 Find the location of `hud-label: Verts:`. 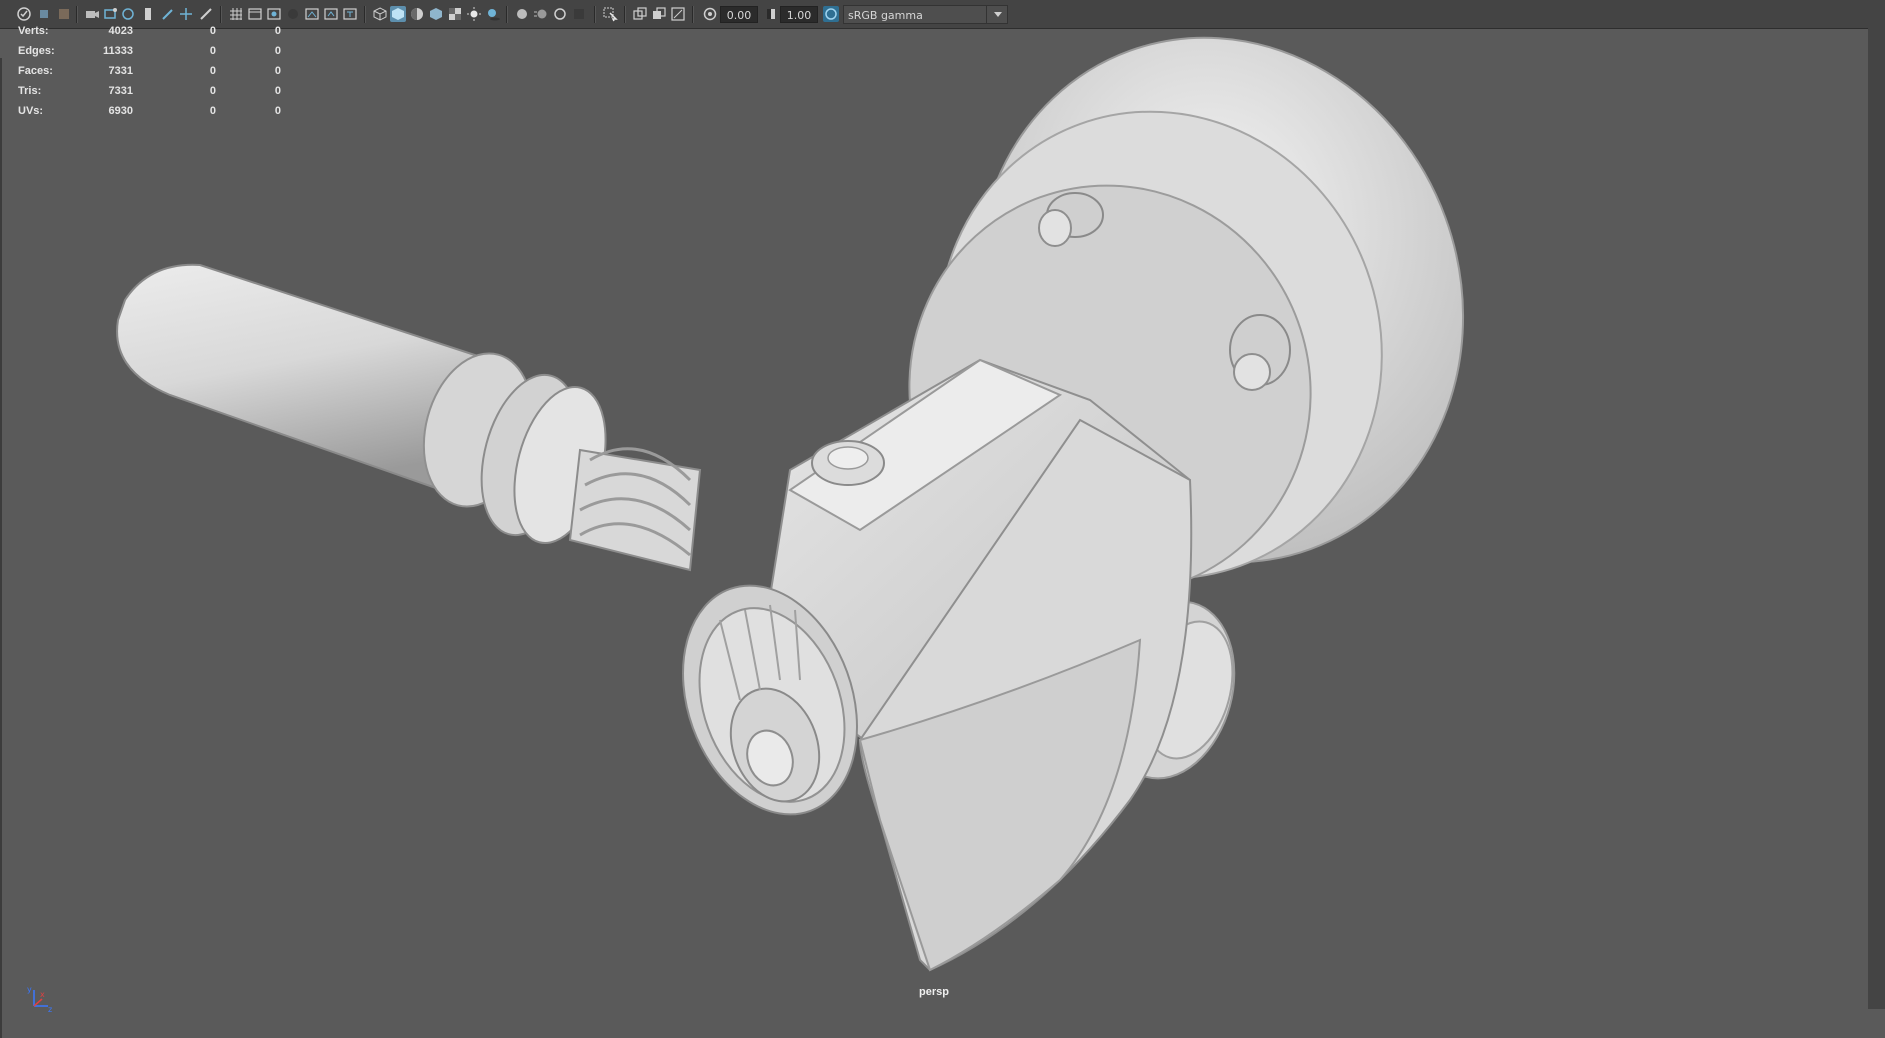

hud-label: Verts: is located at coordinates (33, 31).